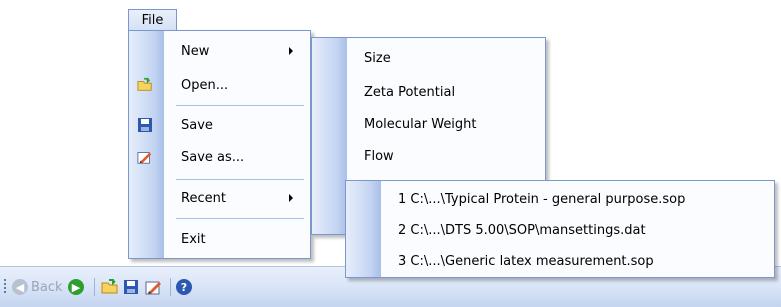 Image resolution: width=781 pixels, height=307 pixels. Describe the element at coordinates (377, 58) in the screenshot. I see `menu-item-label: Size` at that location.